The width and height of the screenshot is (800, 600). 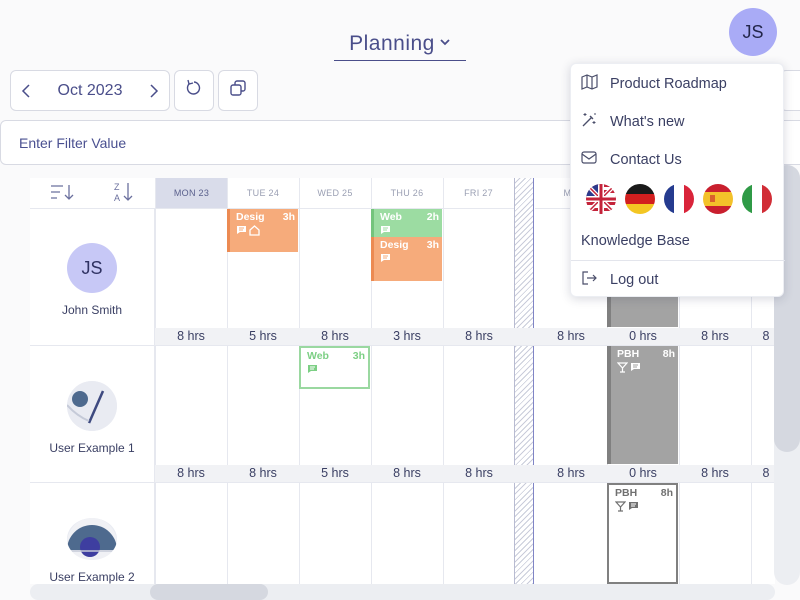 What do you see at coordinates (26, 91) in the screenshot?
I see `chevron-left-icon` at bounding box center [26, 91].